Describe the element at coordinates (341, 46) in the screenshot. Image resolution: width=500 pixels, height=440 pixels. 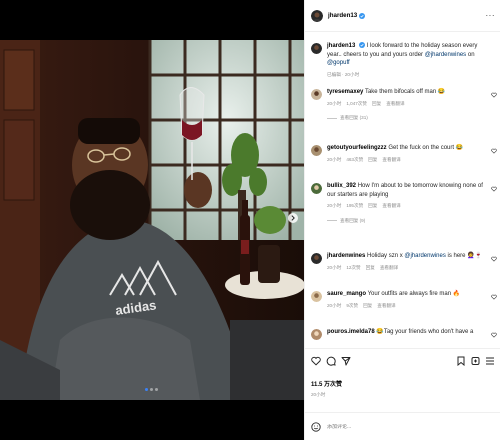
I see `caption-username: jharden13` at that location.